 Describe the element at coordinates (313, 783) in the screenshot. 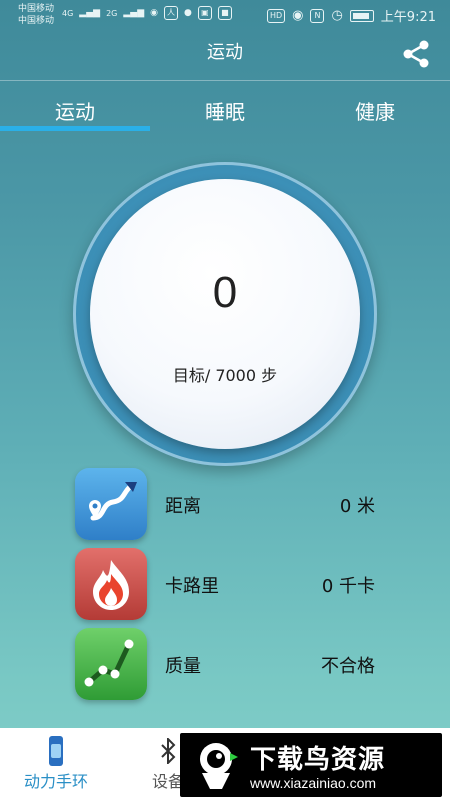

I see `watermark-url: www.xiazainiao.com` at that location.